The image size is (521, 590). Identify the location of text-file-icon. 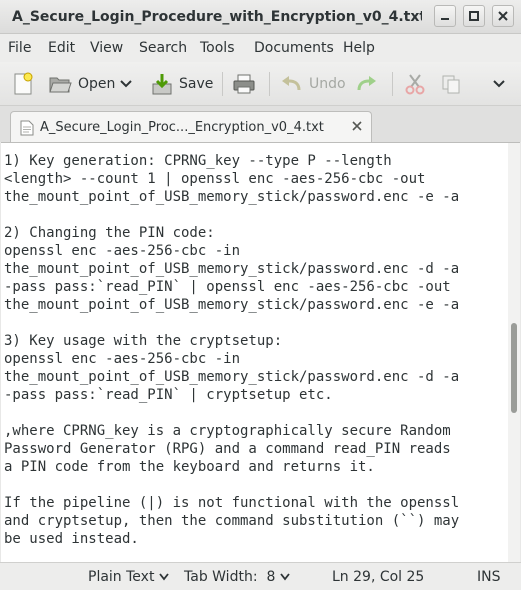
(27, 128).